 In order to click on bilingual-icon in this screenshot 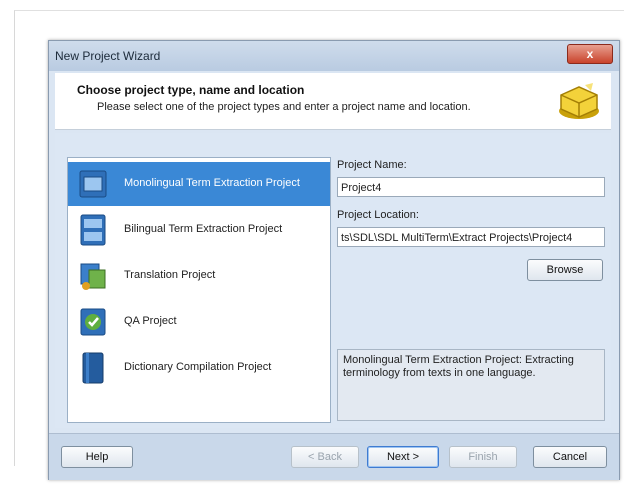, I will do `click(93, 230)`.